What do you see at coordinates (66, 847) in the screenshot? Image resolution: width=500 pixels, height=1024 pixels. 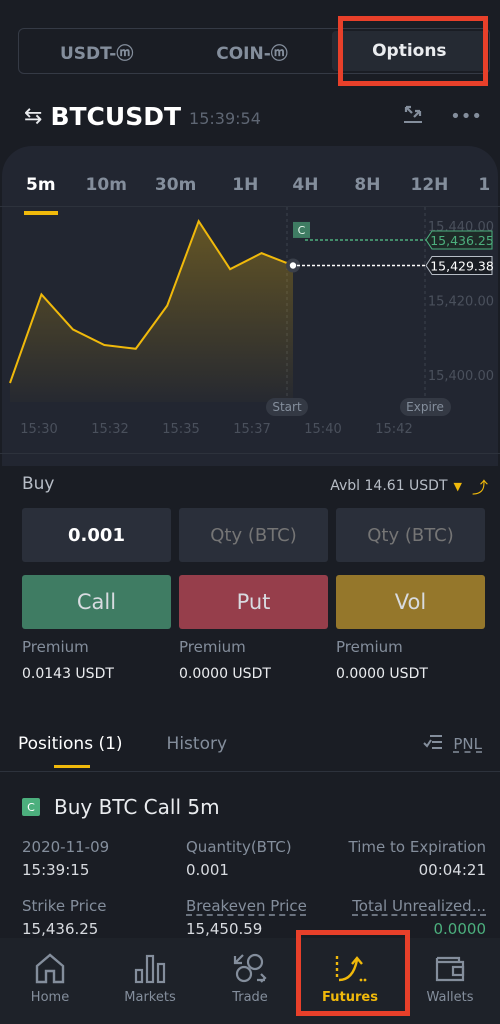 I see `position-date: 2020-11-09` at bounding box center [66, 847].